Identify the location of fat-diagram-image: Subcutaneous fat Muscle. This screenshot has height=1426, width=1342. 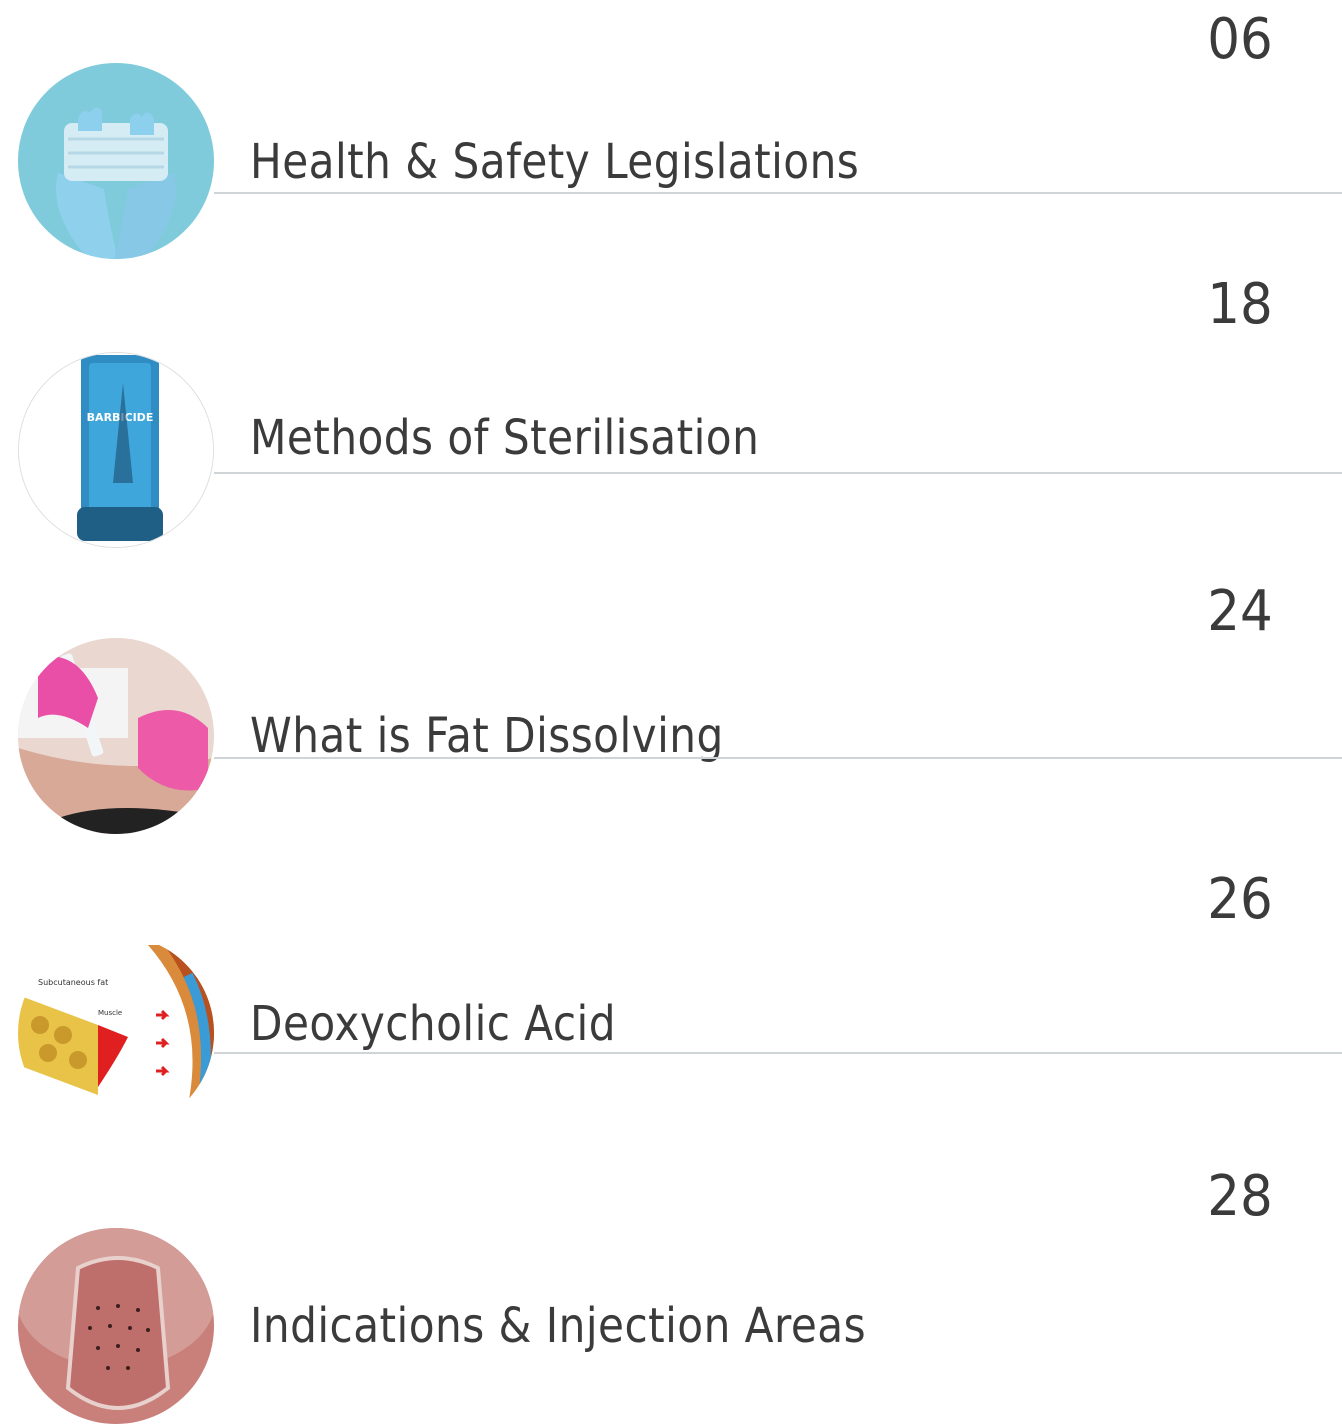
(116, 1033).